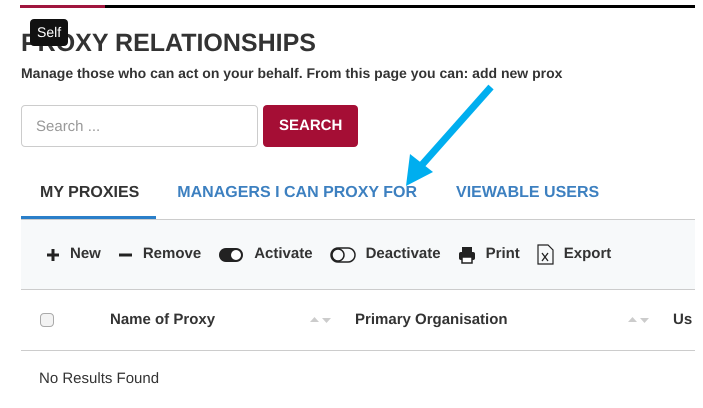 Image resolution: width=703 pixels, height=408 pixels. What do you see at coordinates (385, 254) in the screenshot?
I see `toolbar-button: Deactivate` at bounding box center [385, 254].